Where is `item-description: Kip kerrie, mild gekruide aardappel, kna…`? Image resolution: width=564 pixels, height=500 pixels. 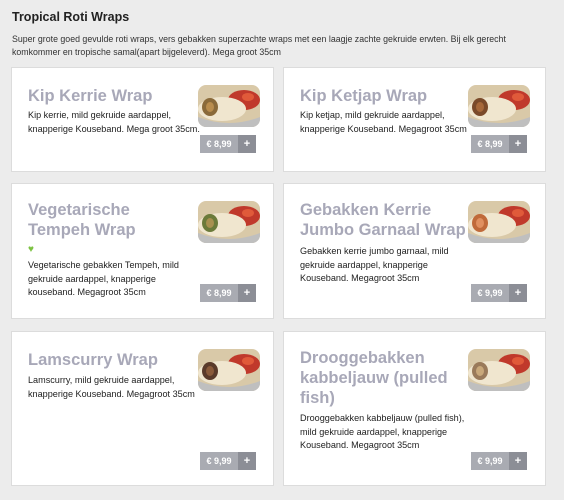
item-description: Kip kerrie, mild gekruide aardappel, kna… is located at coordinates (114, 122).